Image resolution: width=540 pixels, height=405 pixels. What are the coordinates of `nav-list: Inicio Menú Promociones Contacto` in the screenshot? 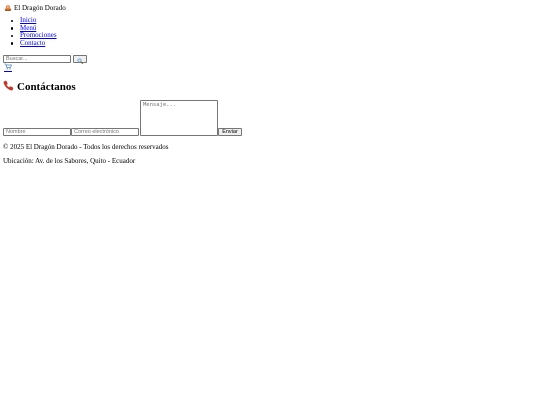 It's located at (34, 32).